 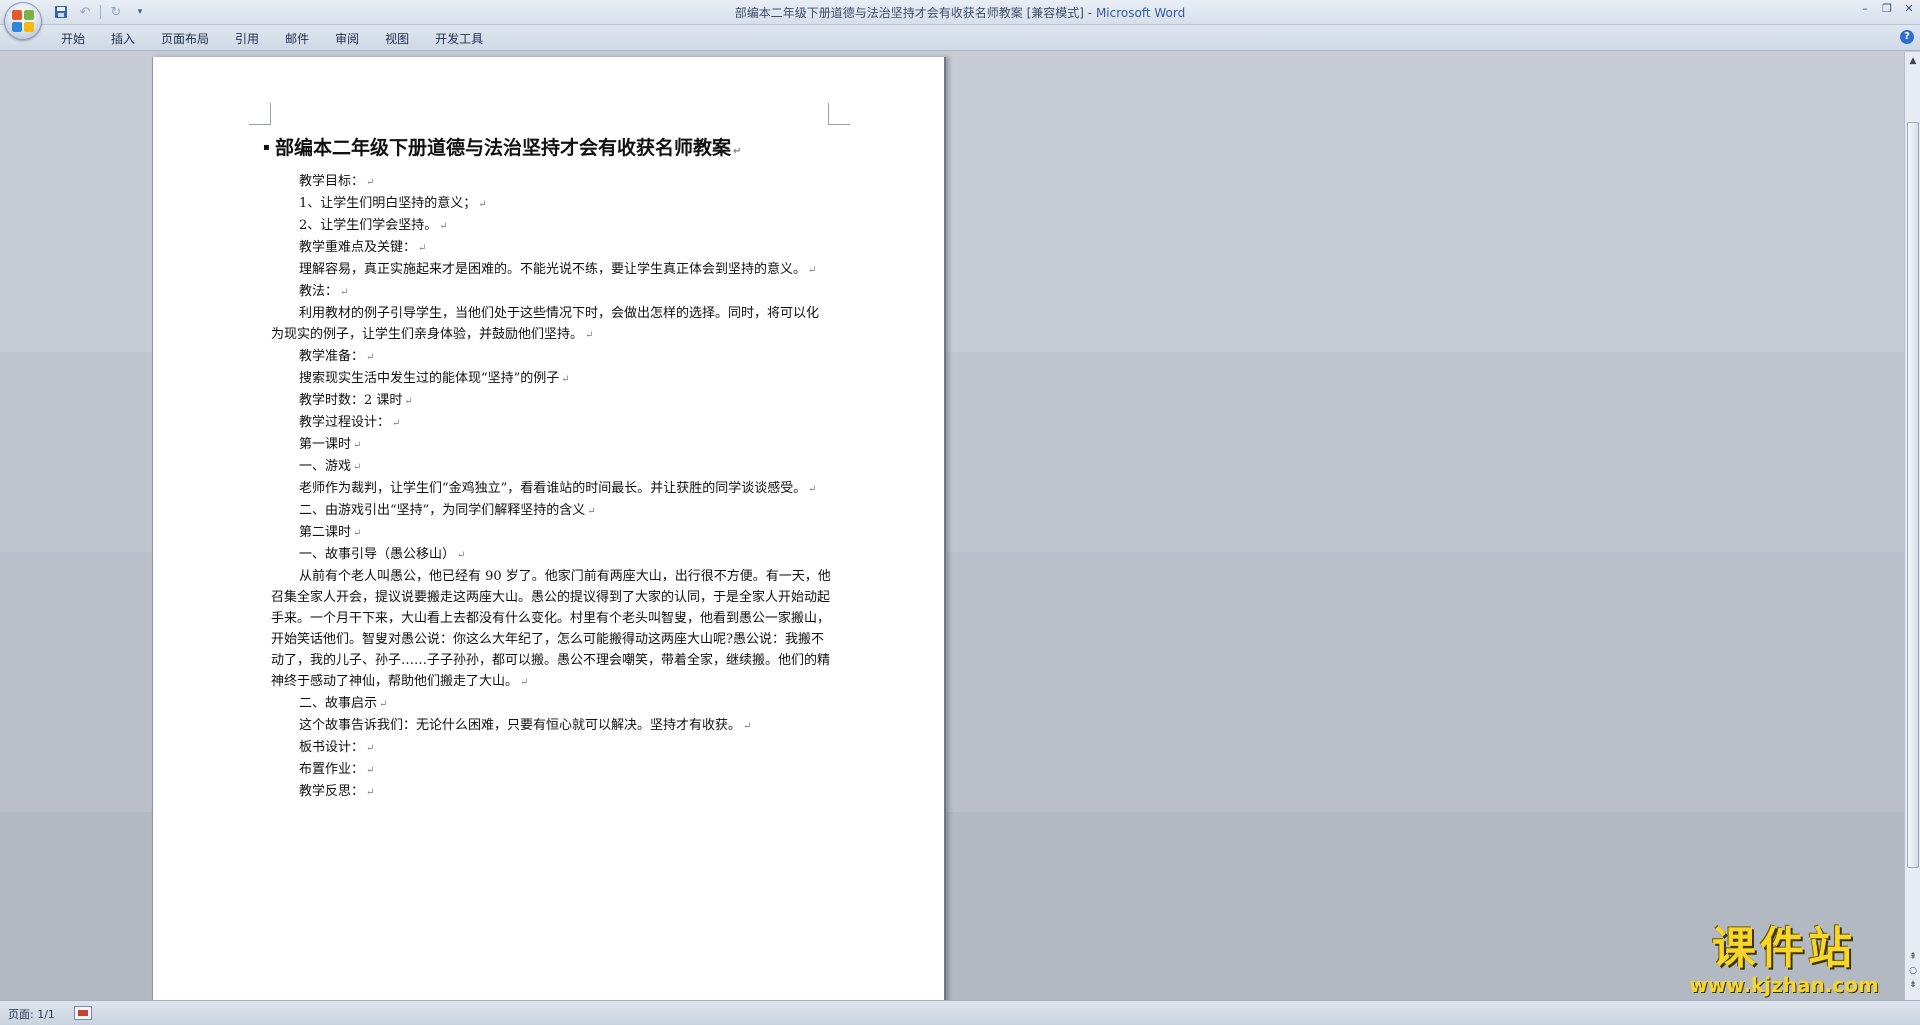 What do you see at coordinates (551, 467) in the screenshot?
I see `document-paragraph: 一、游戏 ↵` at bounding box center [551, 467].